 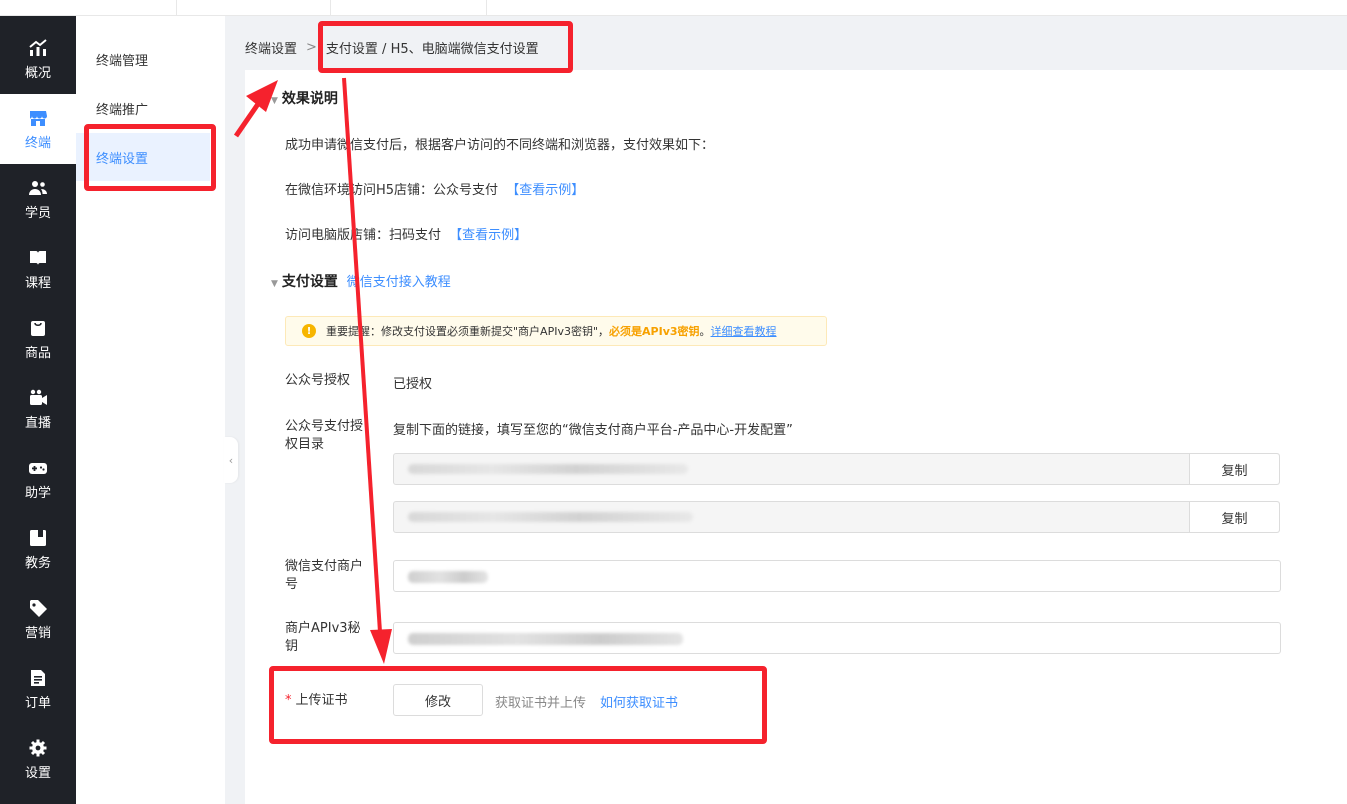 I want to click on subnav-item-terminal-settings: 终端设置, so click(x=143, y=157).